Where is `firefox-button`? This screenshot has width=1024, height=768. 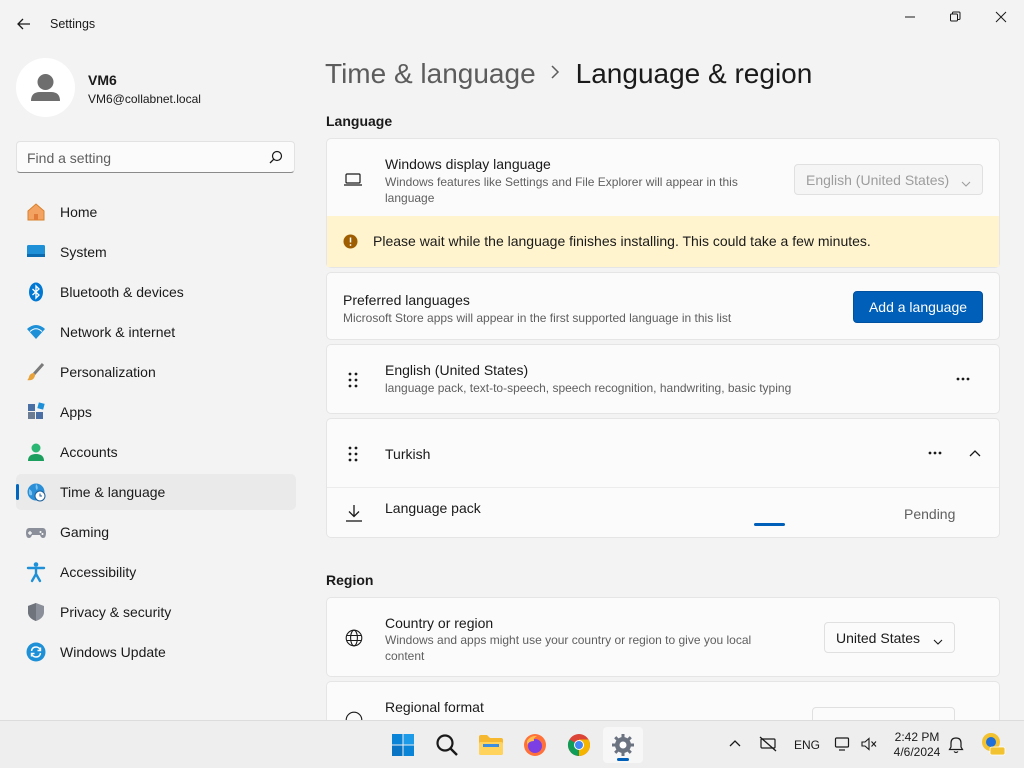
firefox-button is located at coordinates (535, 745).